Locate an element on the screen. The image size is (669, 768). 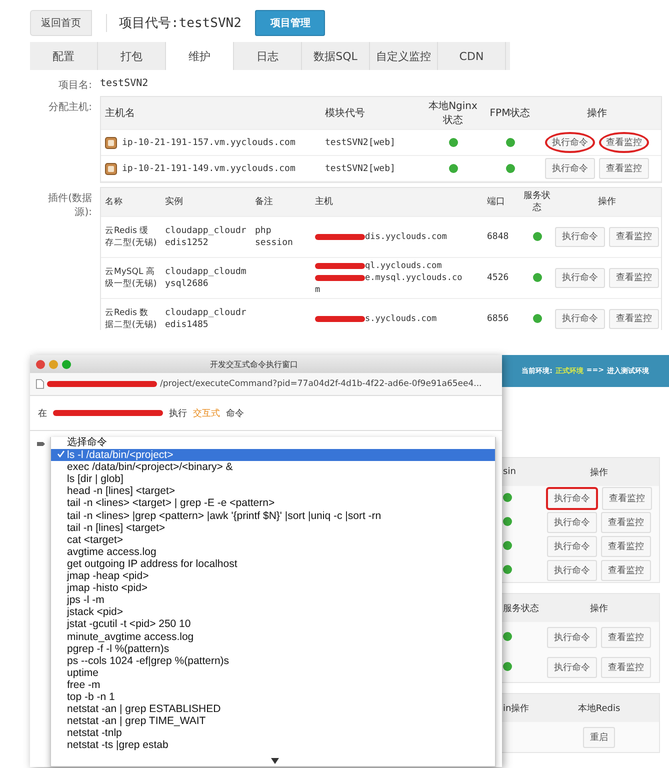
minimize-icon is located at coordinates (53, 364).